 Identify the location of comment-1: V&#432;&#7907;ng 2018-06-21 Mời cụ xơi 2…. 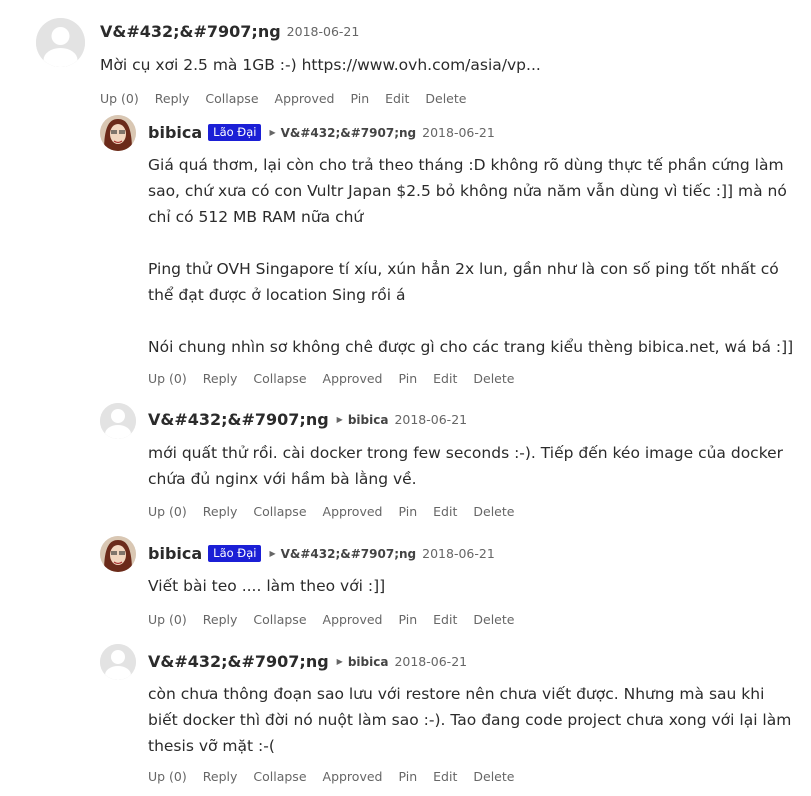
(416, 65).